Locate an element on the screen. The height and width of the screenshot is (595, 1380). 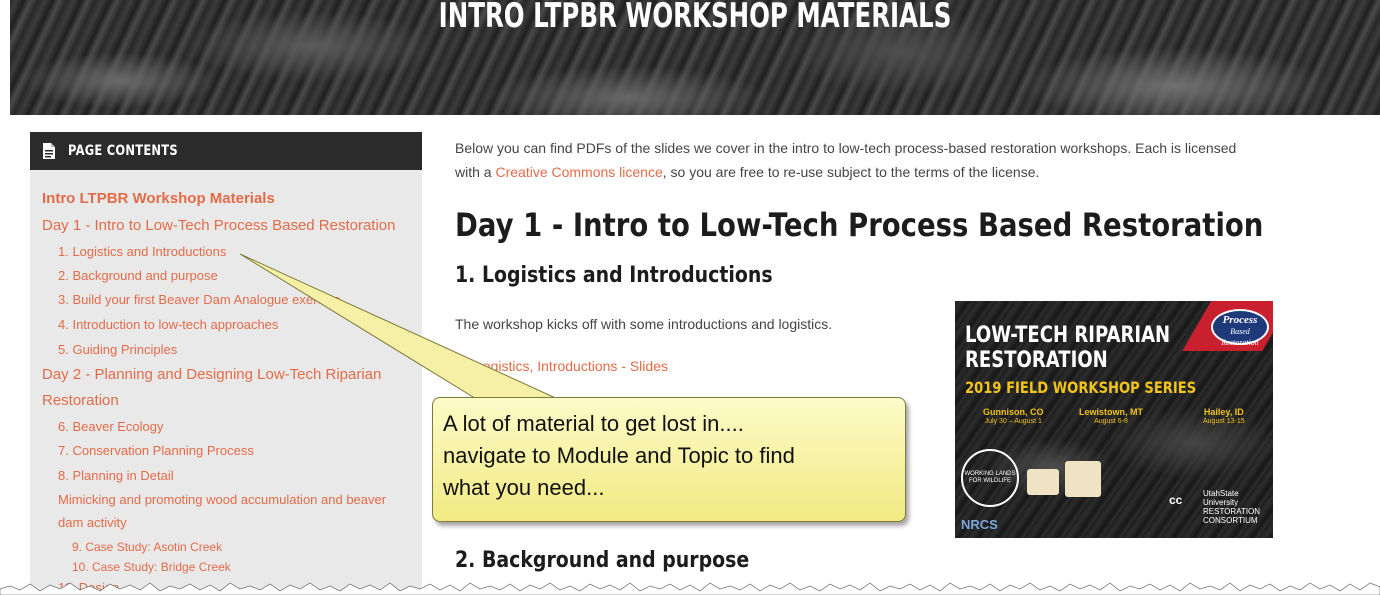
poster-title-line2: RESTORATION is located at coordinates (1036, 360).